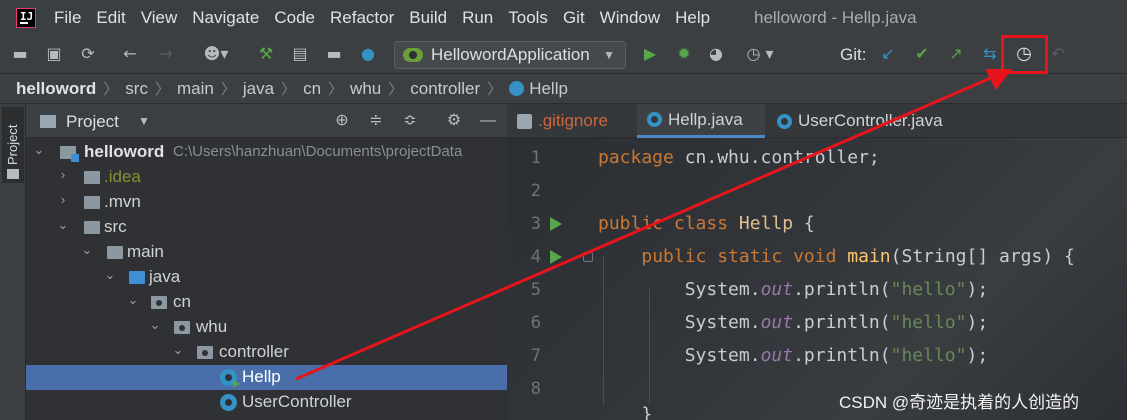 The height and width of the screenshot is (420, 1127). What do you see at coordinates (26, 18) in the screenshot?
I see `intellij-logo-icon: IJ` at bounding box center [26, 18].